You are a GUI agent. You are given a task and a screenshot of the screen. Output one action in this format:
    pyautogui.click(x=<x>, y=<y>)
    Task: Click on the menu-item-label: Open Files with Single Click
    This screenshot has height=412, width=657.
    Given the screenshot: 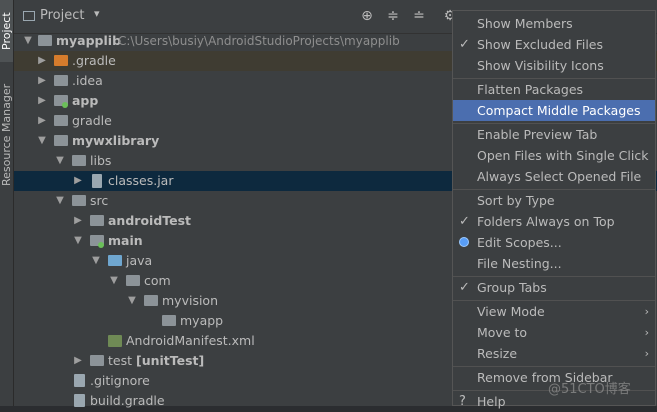 What is the action you would take?
    pyautogui.click(x=563, y=155)
    